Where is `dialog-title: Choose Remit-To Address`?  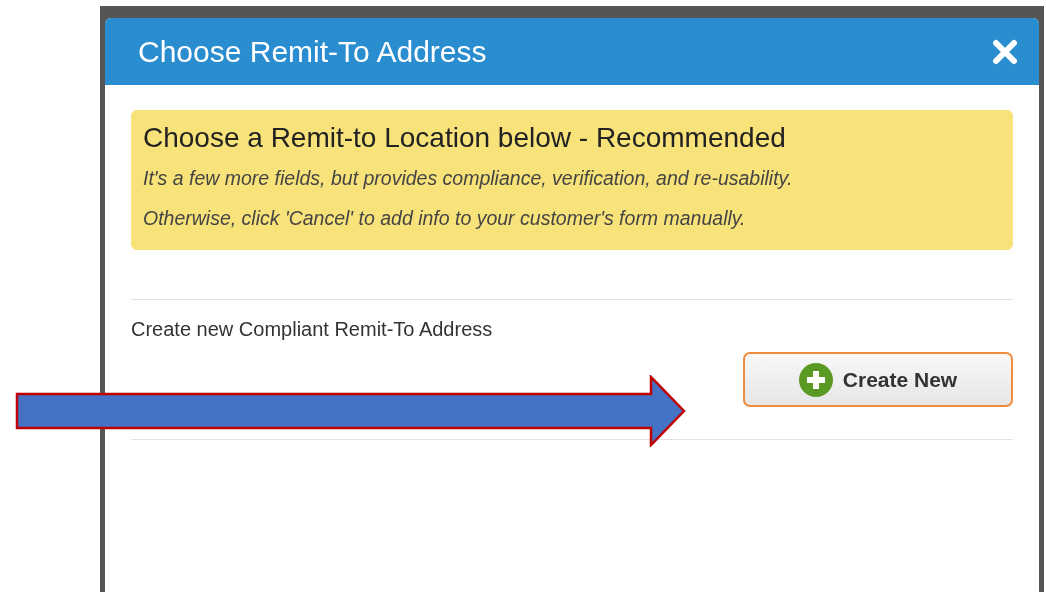
dialog-title: Choose Remit-To Address is located at coordinates (312, 52).